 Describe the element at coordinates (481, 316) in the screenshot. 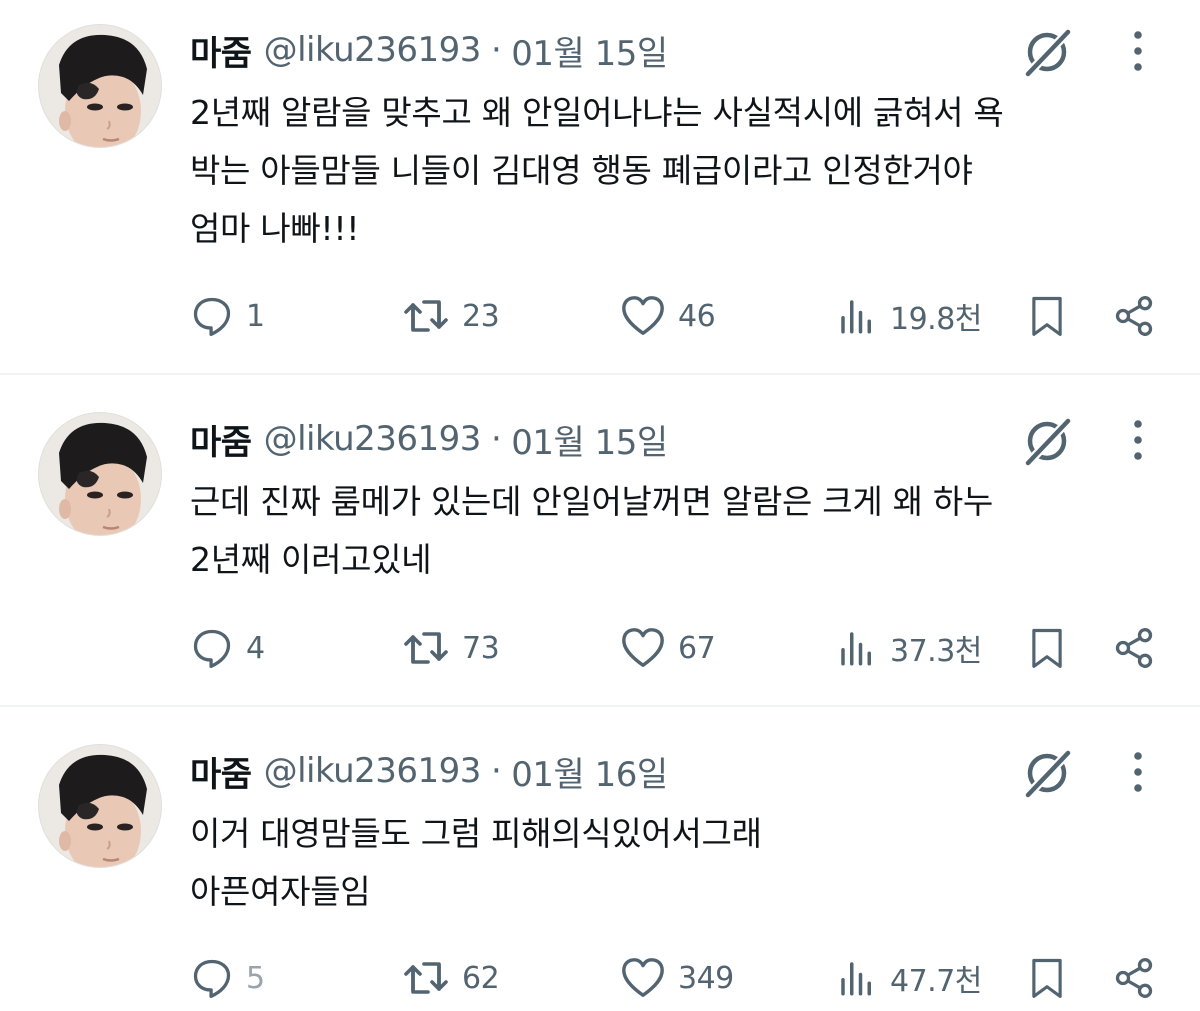

I see `repost-count: 23` at that location.